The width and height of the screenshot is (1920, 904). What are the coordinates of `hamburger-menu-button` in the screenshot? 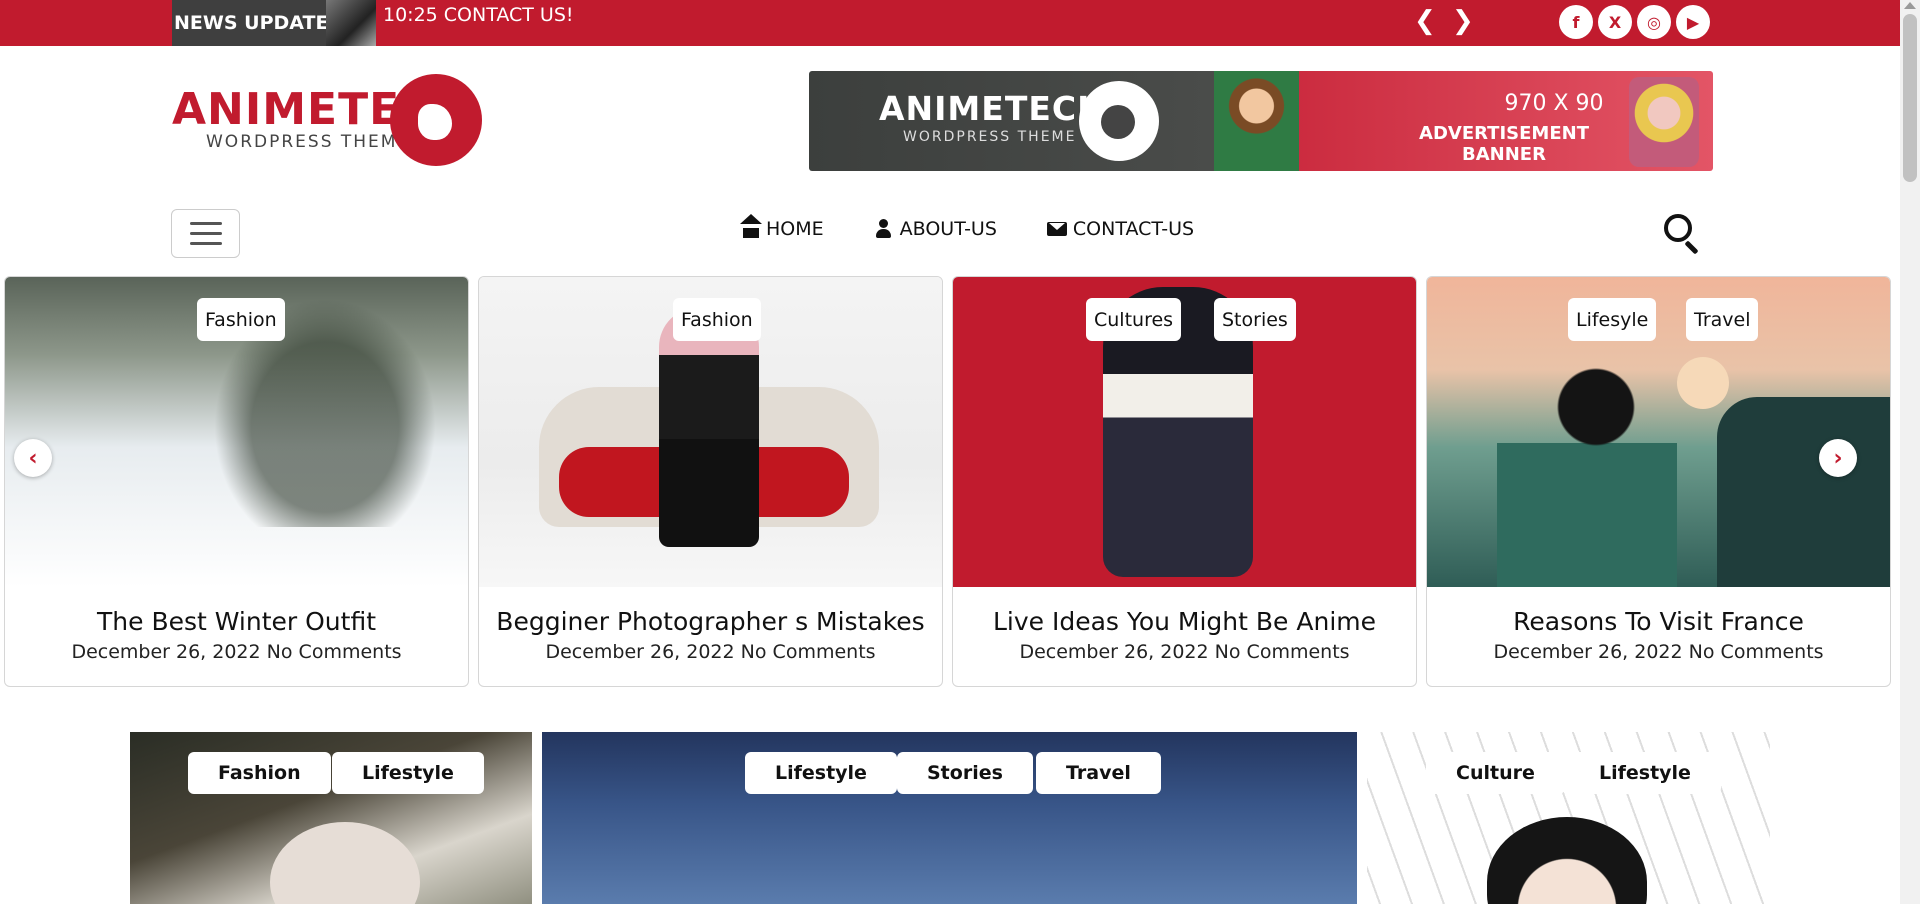 It's located at (205, 233).